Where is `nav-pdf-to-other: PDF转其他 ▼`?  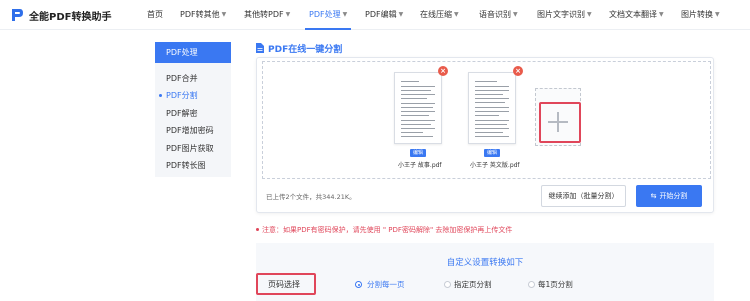 nav-pdf-to-other: PDF转其他 ▼ is located at coordinates (203, 14).